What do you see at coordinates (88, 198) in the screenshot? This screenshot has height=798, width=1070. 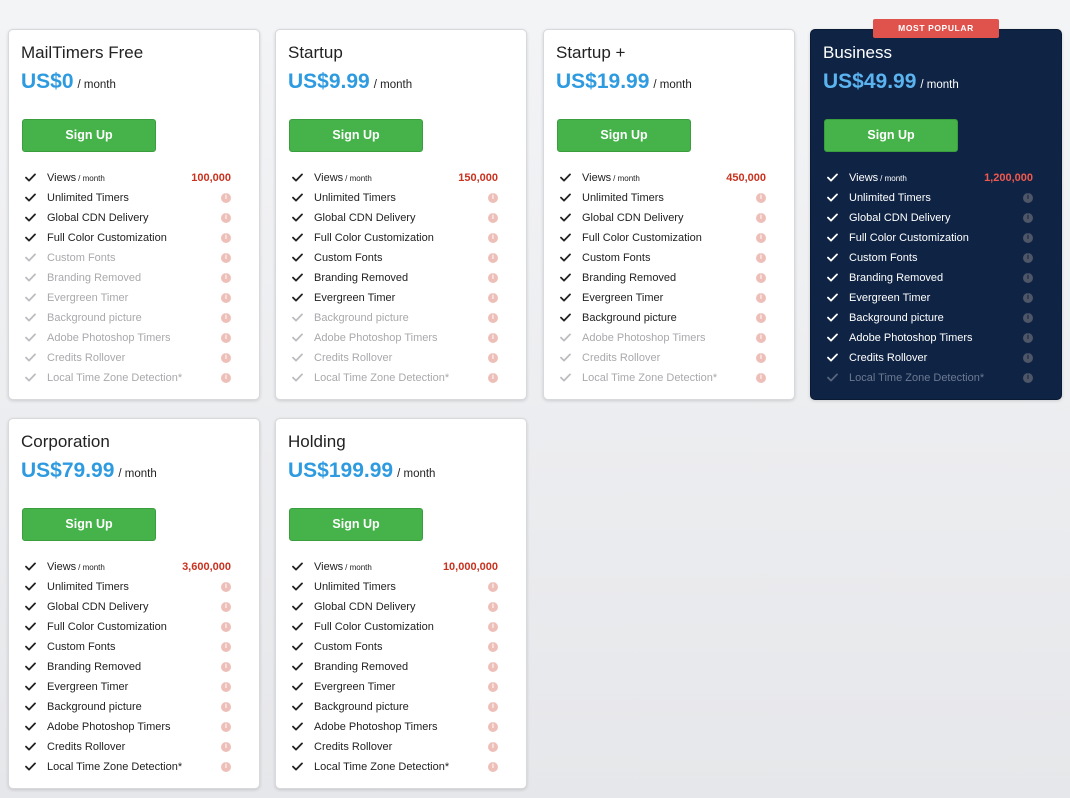 I see `feature-name: Unlimited Timers` at bounding box center [88, 198].